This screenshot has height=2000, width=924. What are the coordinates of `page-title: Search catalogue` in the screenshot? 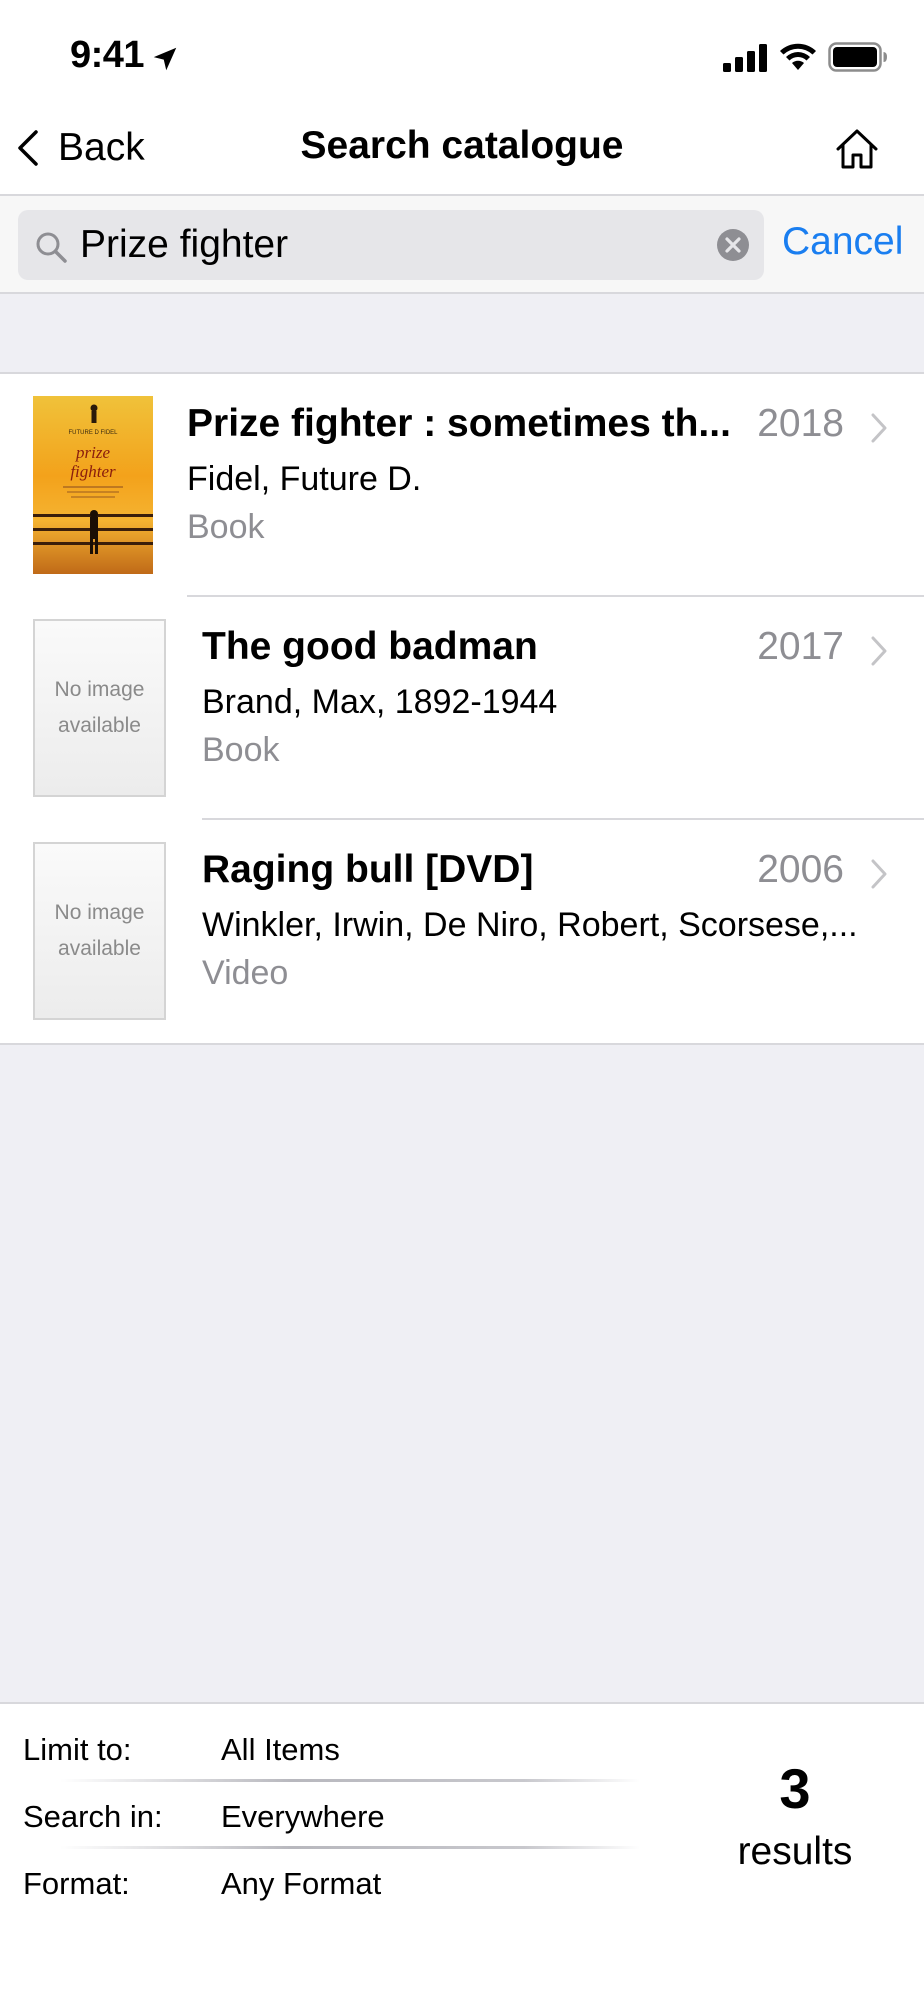 It's located at (462, 145).